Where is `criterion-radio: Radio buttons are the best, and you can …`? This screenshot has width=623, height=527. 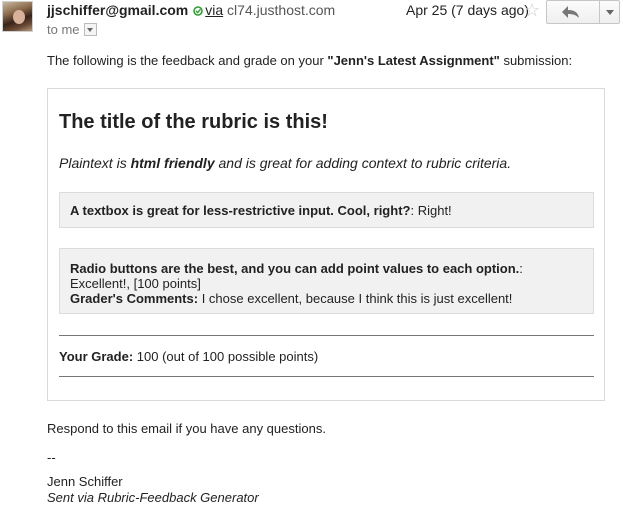 criterion-radio: Radio buttons are the best, and you can … is located at coordinates (326, 281).